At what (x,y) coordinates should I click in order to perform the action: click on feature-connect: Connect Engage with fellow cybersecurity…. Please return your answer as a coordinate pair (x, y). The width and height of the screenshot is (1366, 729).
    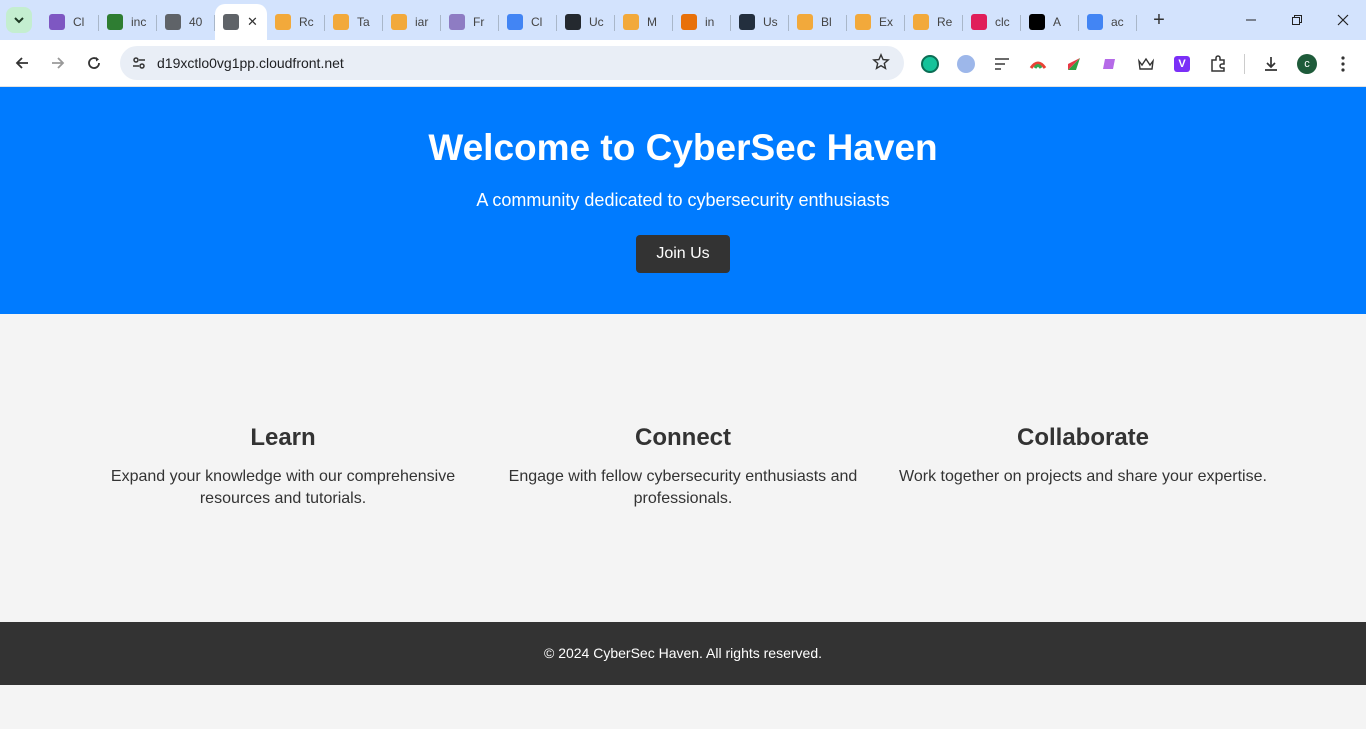
    Looking at the image, I should click on (683, 467).